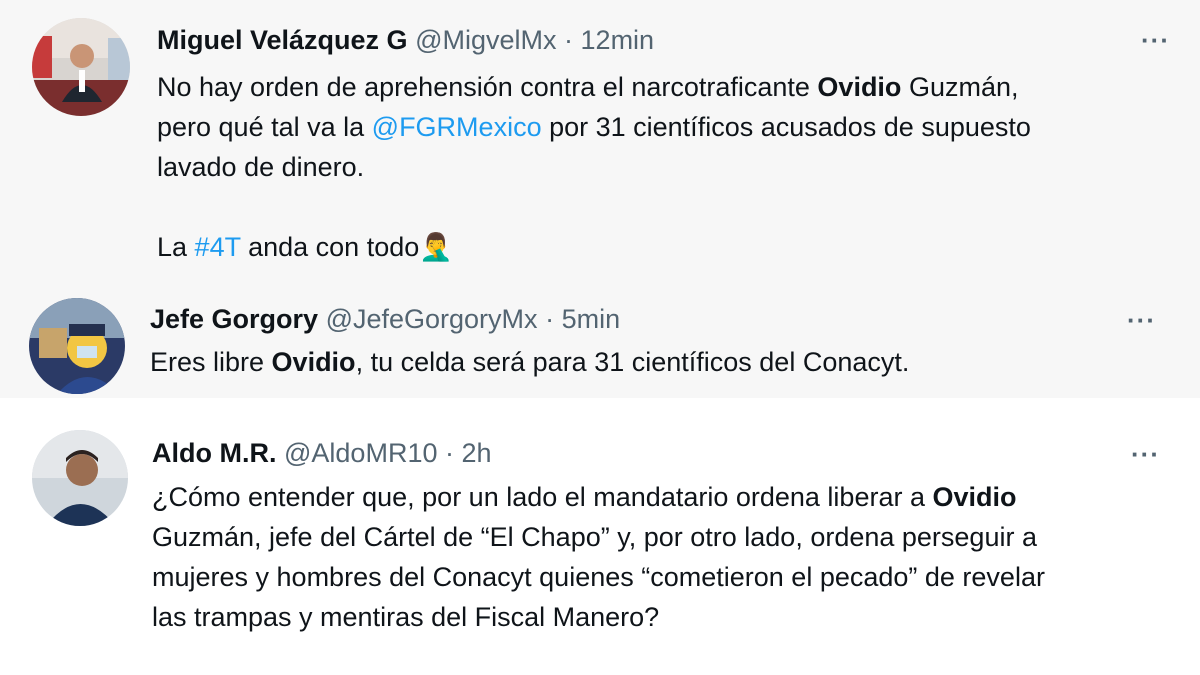 The width and height of the screenshot is (1200, 675). What do you see at coordinates (591, 319) in the screenshot?
I see `timestamp: 5min` at bounding box center [591, 319].